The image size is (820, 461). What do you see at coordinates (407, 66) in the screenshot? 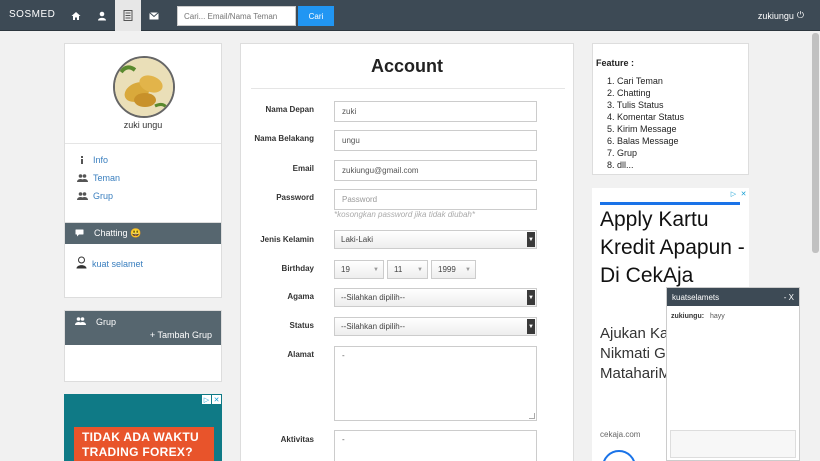
I see `page-title: Account` at bounding box center [407, 66].